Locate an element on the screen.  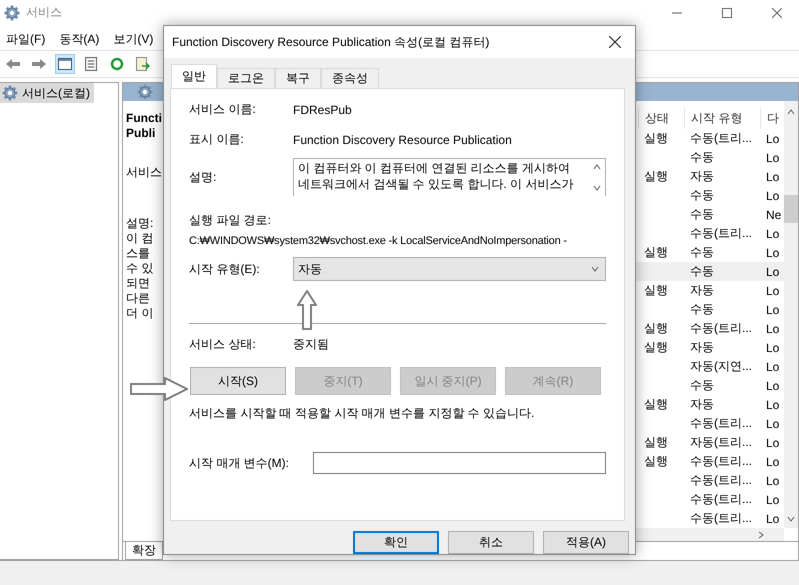
column-header: 상태 is located at coordinates (661, 118).